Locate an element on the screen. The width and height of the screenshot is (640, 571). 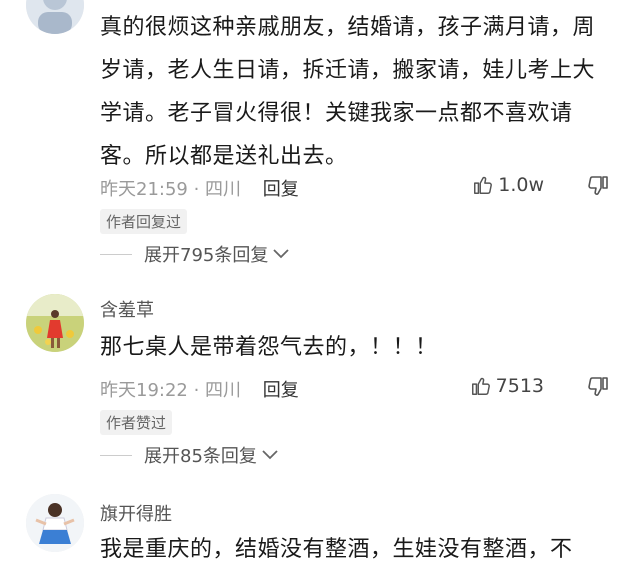
comment-username: 含羞草 is located at coordinates (127, 309).